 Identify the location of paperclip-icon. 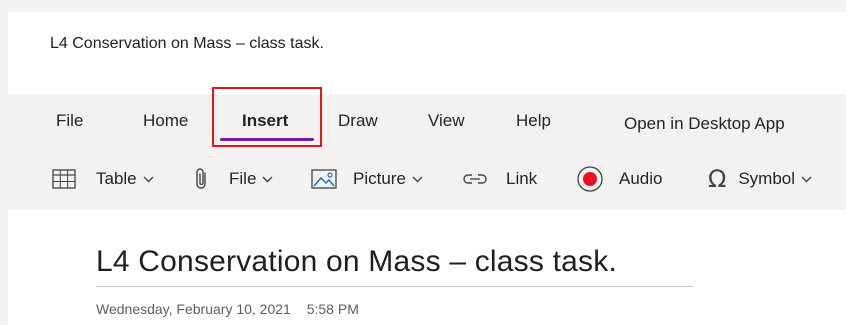
(202, 179).